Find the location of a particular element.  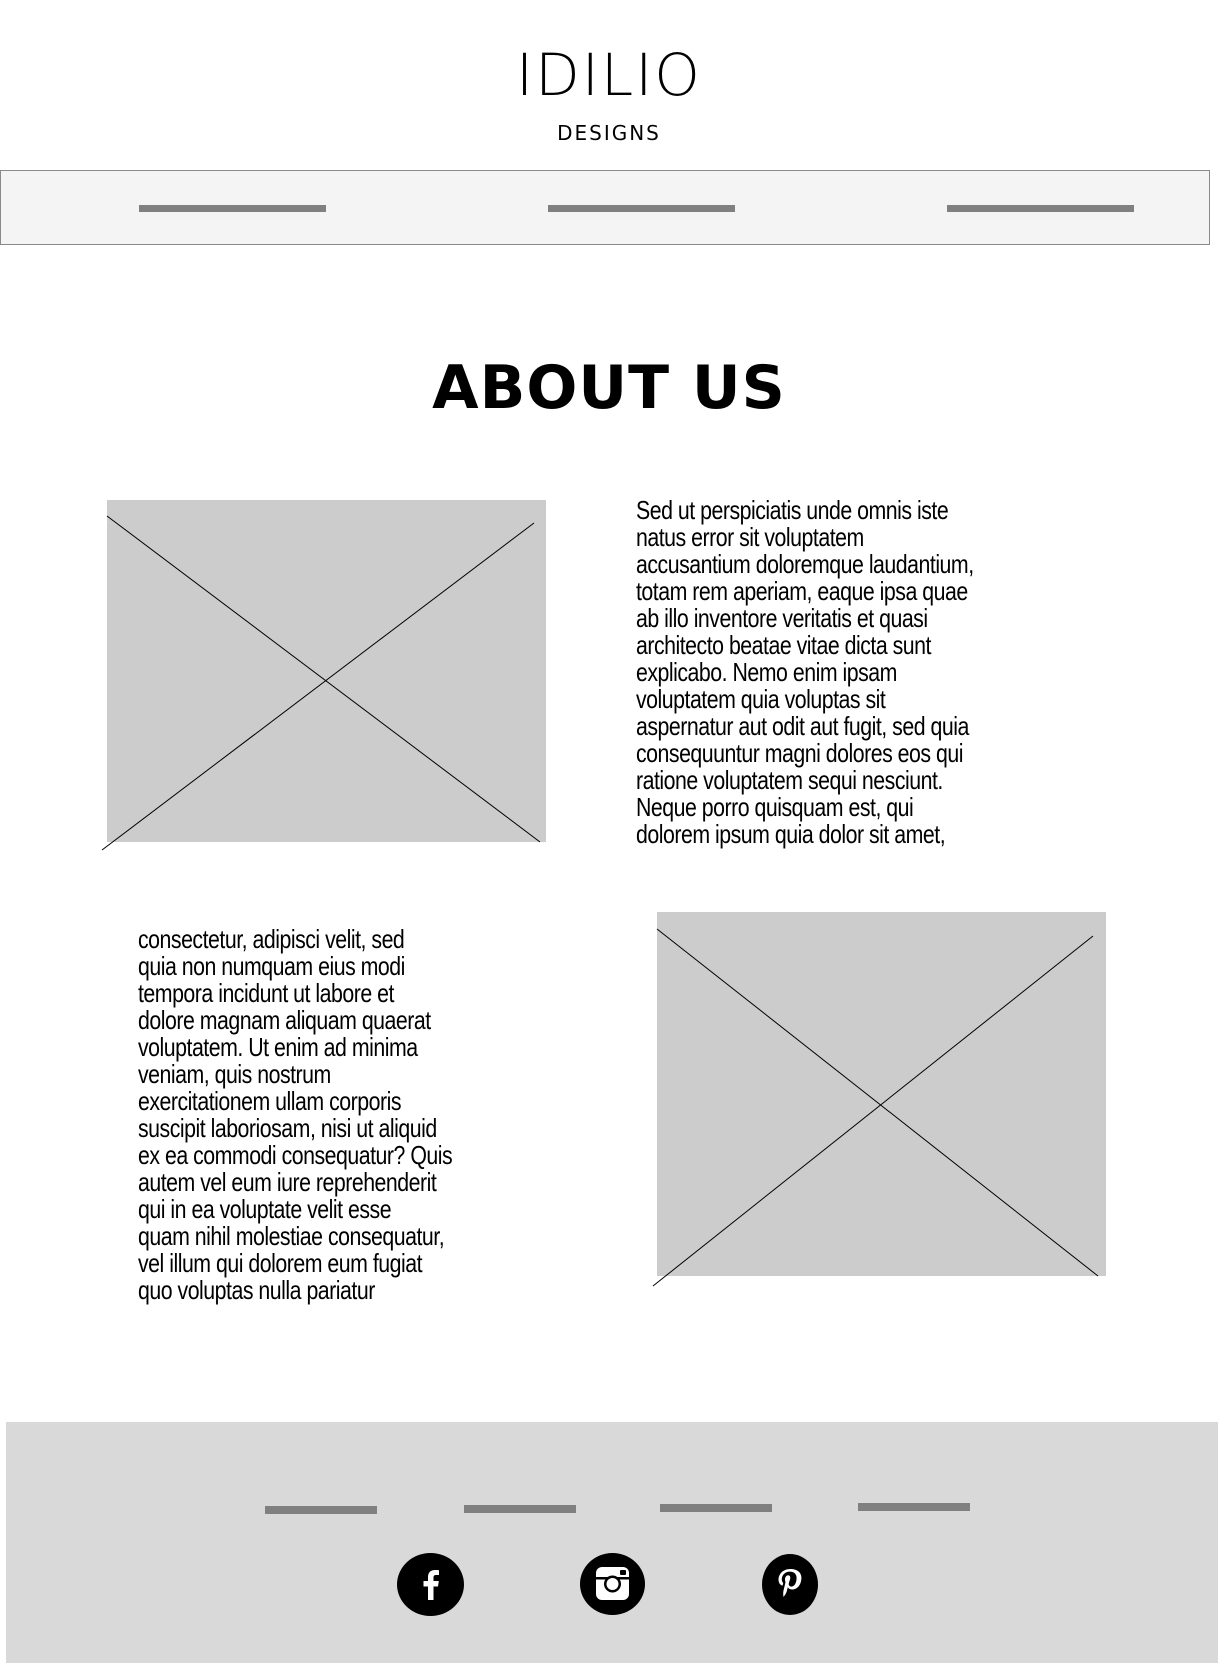

instagram-button is located at coordinates (612, 1584).